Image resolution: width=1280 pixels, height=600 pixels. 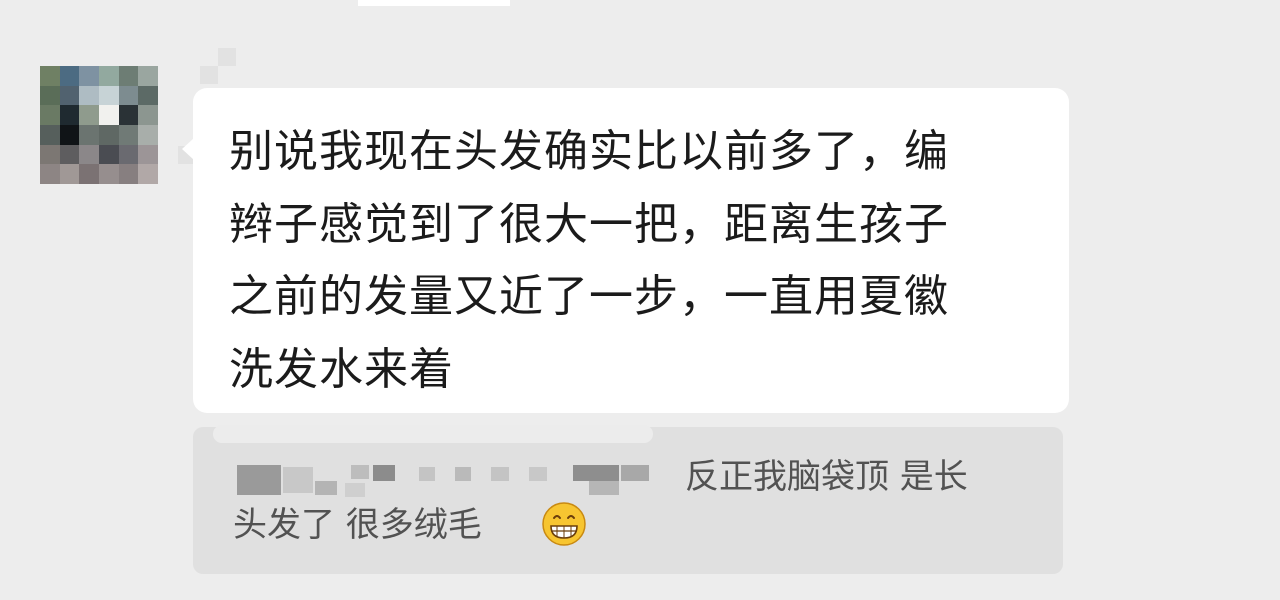 What do you see at coordinates (341, 369) in the screenshot?
I see `message-line: 洗发水来着` at bounding box center [341, 369].